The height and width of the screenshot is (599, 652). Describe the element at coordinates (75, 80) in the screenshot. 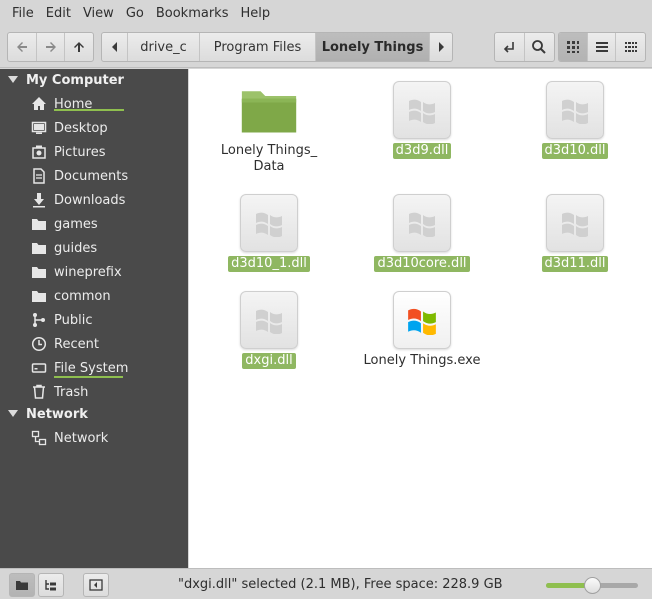

I see `section-title: My Computer` at that location.